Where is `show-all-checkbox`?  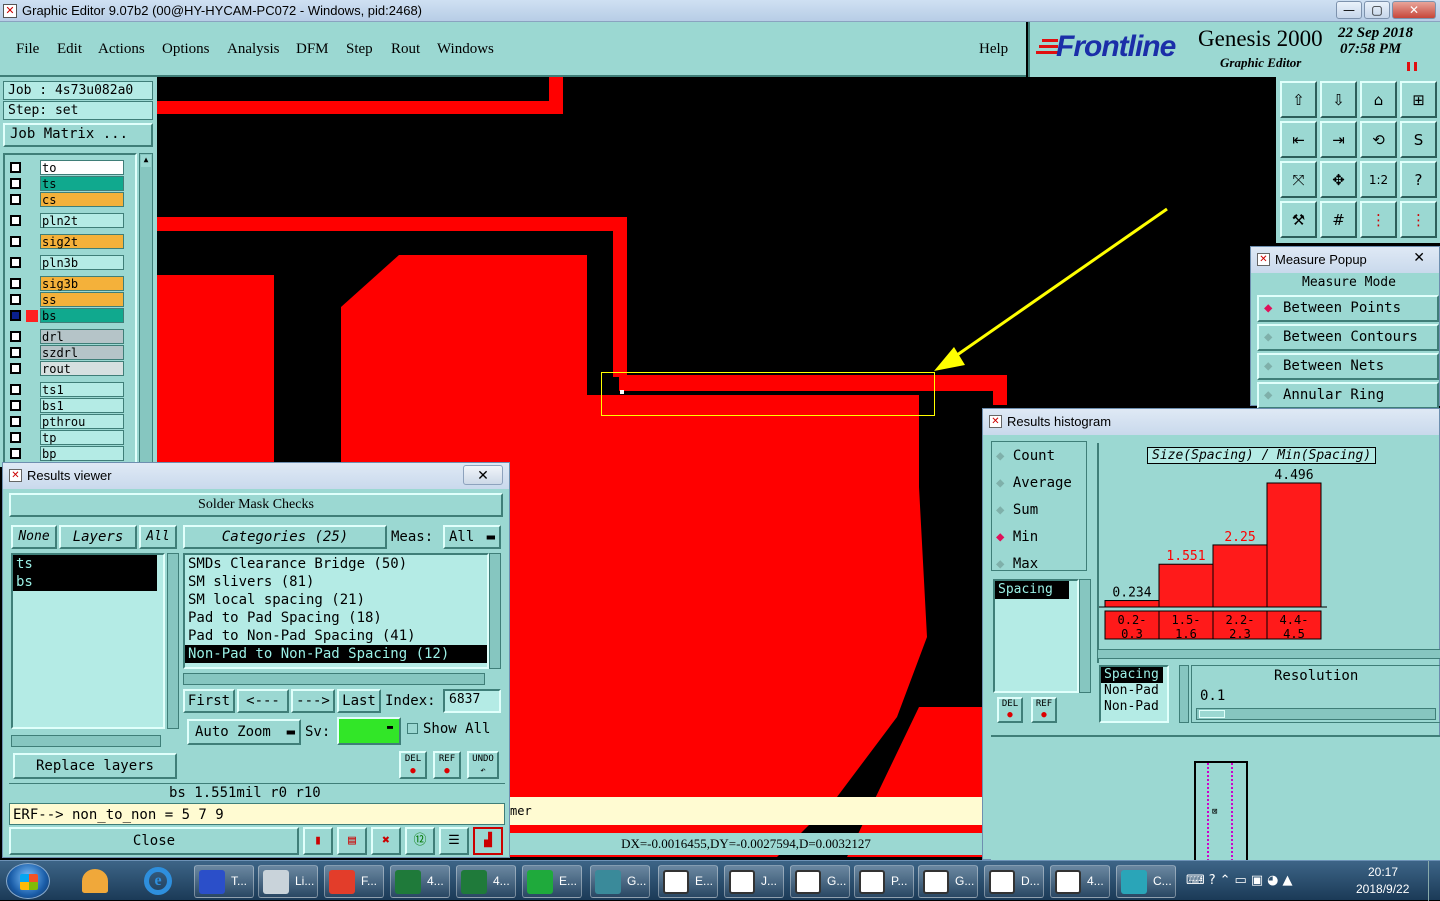 show-all-checkbox is located at coordinates (412, 728).